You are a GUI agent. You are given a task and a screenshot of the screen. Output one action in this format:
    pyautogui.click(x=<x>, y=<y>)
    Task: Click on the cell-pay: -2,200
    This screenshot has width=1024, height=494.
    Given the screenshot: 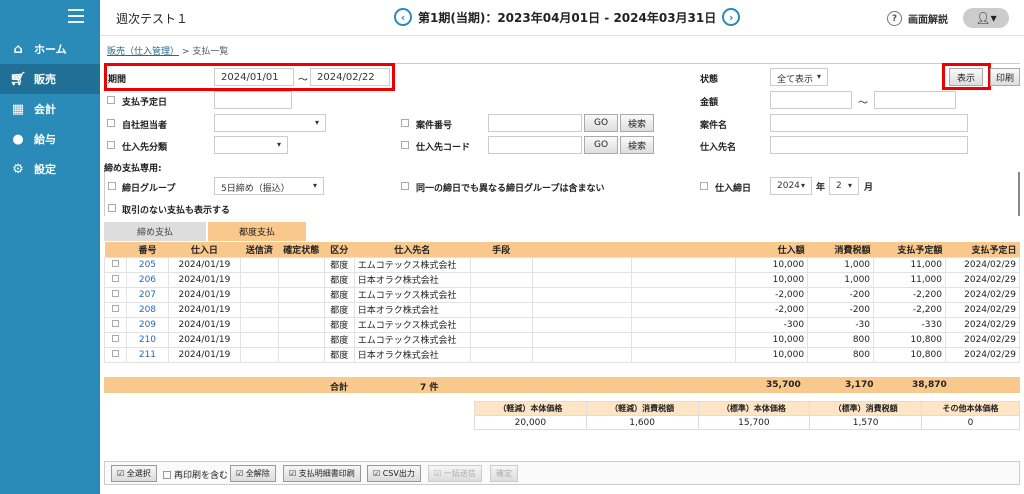 What is the action you would take?
    pyautogui.click(x=909, y=294)
    